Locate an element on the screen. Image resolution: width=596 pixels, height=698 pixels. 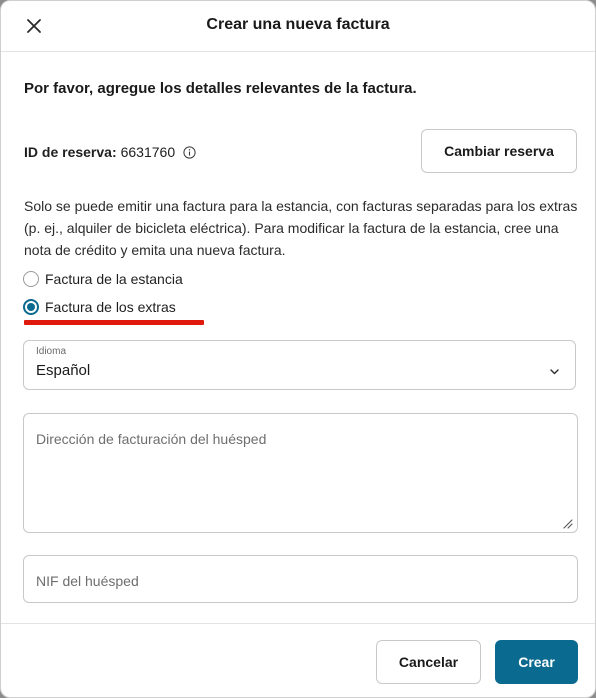
dialog-footer: Cancelar Crear is located at coordinates (298, 660).